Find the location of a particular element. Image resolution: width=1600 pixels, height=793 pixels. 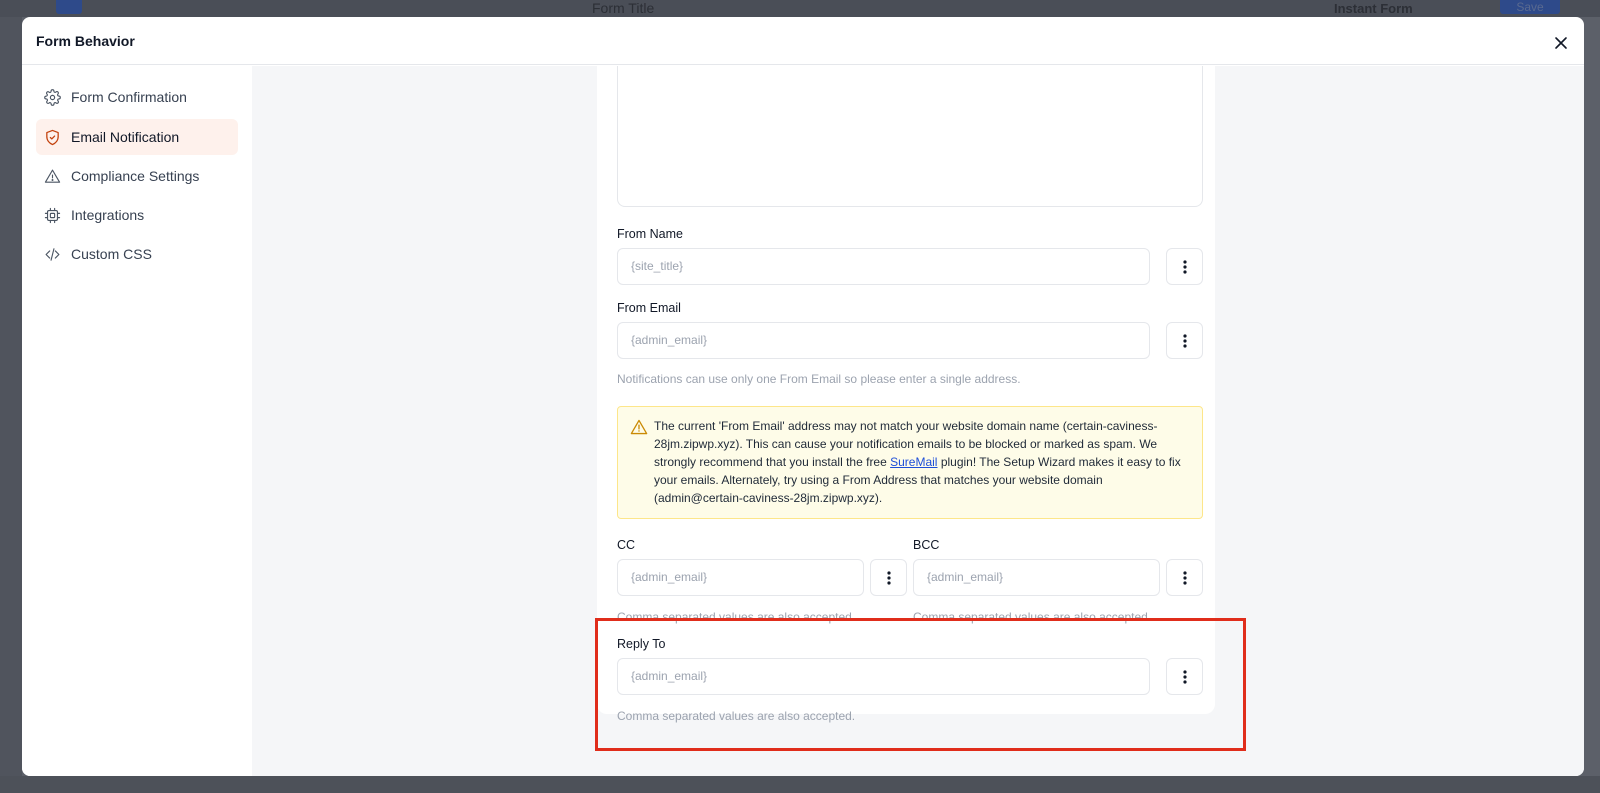

from-name-menu-button is located at coordinates (1184, 266).